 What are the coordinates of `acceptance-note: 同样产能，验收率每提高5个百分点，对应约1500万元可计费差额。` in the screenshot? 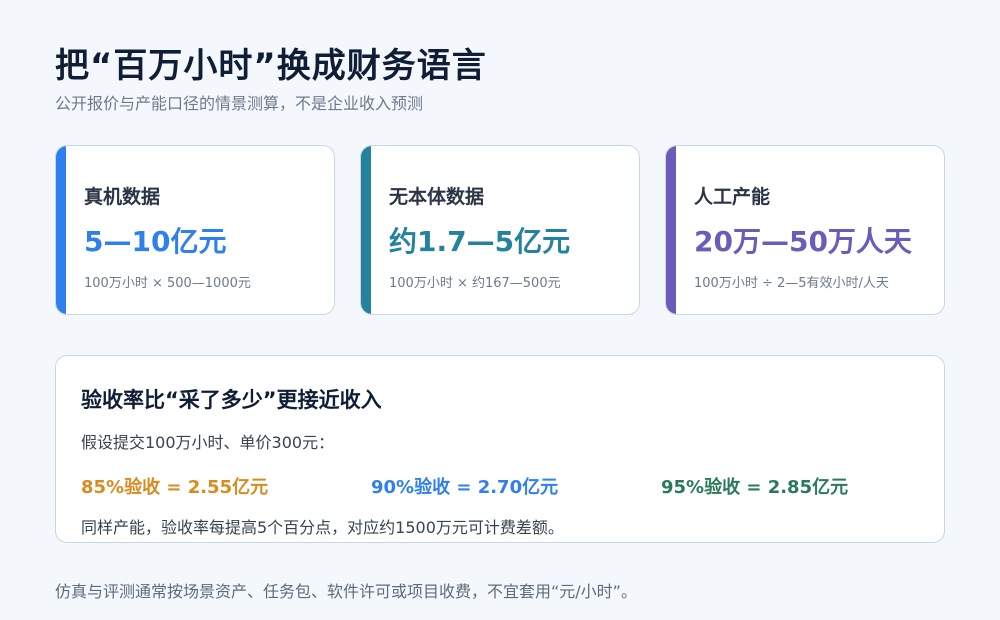 It's located at (322, 527).